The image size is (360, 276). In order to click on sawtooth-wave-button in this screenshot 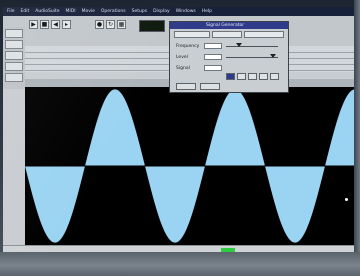, I will do `click(252, 76)`.